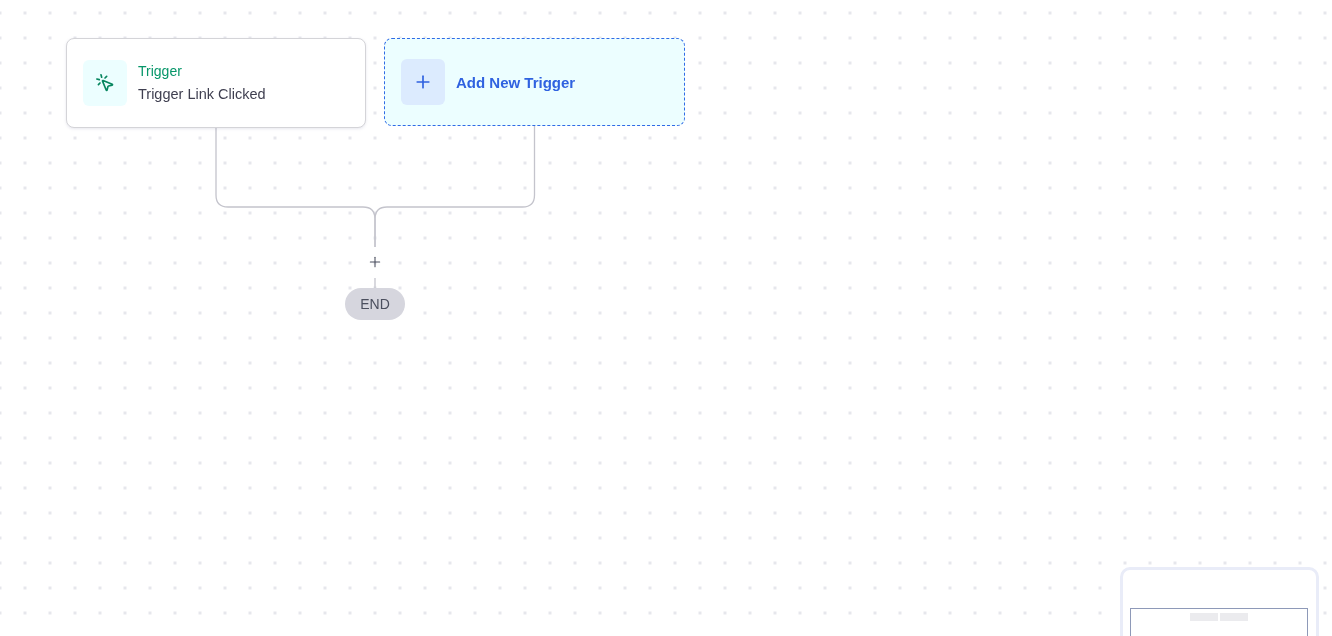  I want to click on connector-line, so click(375, 283).